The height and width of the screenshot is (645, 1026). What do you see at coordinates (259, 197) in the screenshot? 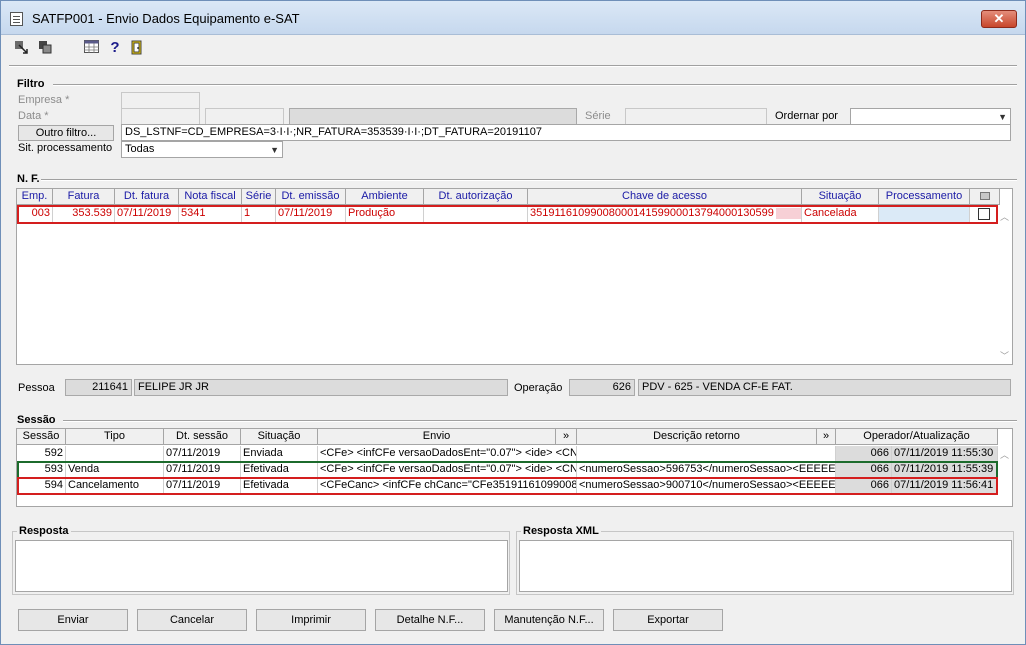
I see `nf-col-serie: Série` at bounding box center [259, 197].